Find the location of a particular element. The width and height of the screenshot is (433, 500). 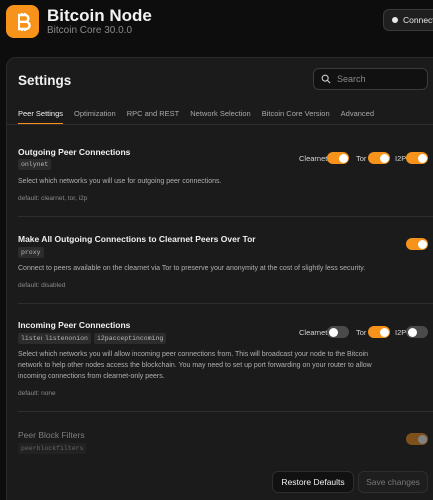

app-version: Bitcoin Core 30.0.0 is located at coordinates (90, 30).